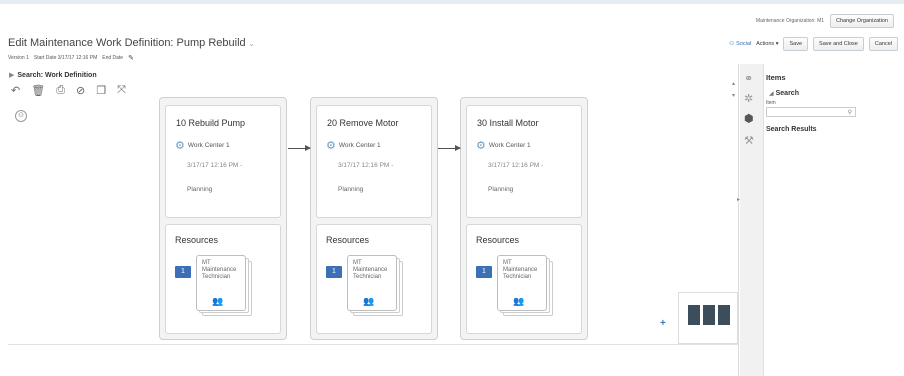  What do you see at coordinates (771, 94) in the screenshot?
I see `collapse-triangle-icon: ◢` at bounding box center [771, 94].